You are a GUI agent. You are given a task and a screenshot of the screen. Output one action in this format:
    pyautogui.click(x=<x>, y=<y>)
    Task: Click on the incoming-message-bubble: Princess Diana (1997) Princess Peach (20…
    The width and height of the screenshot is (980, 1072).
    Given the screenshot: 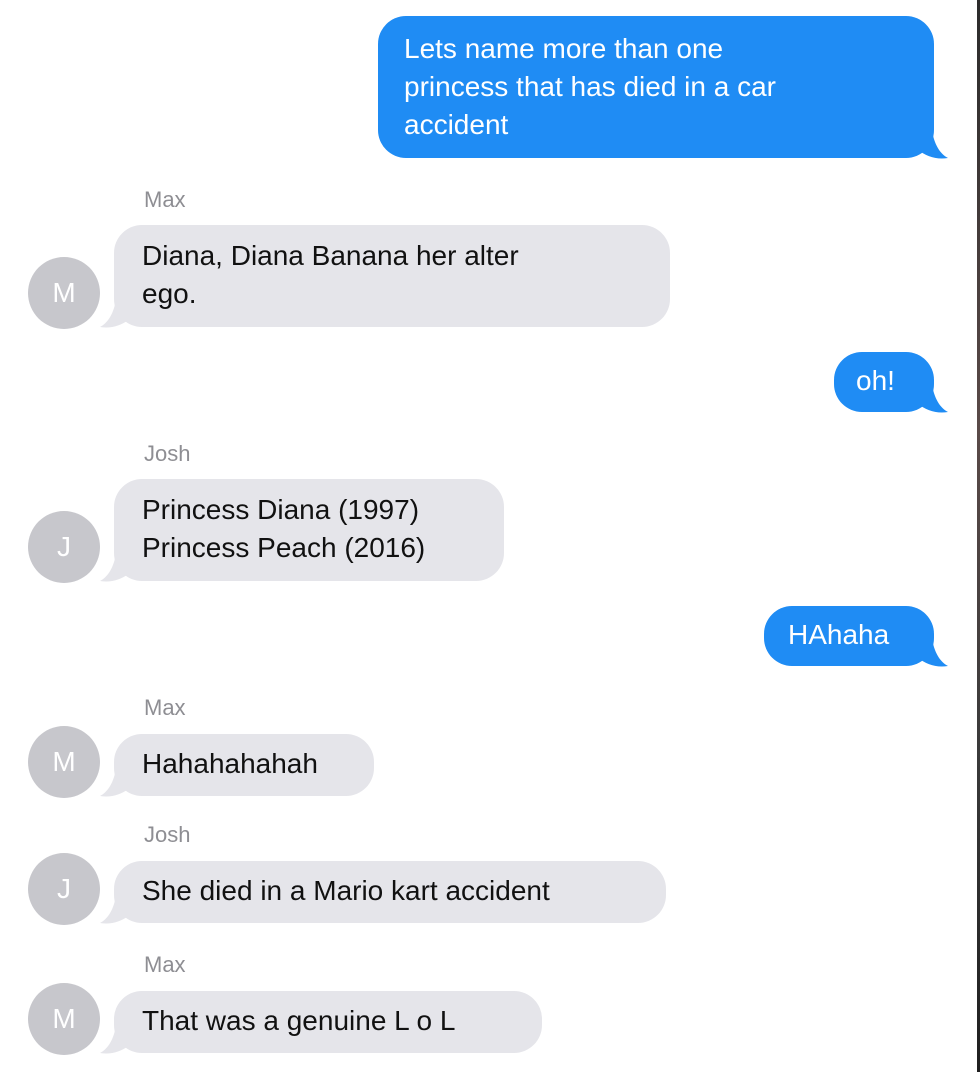 What is the action you would take?
    pyautogui.click(x=309, y=530)
    